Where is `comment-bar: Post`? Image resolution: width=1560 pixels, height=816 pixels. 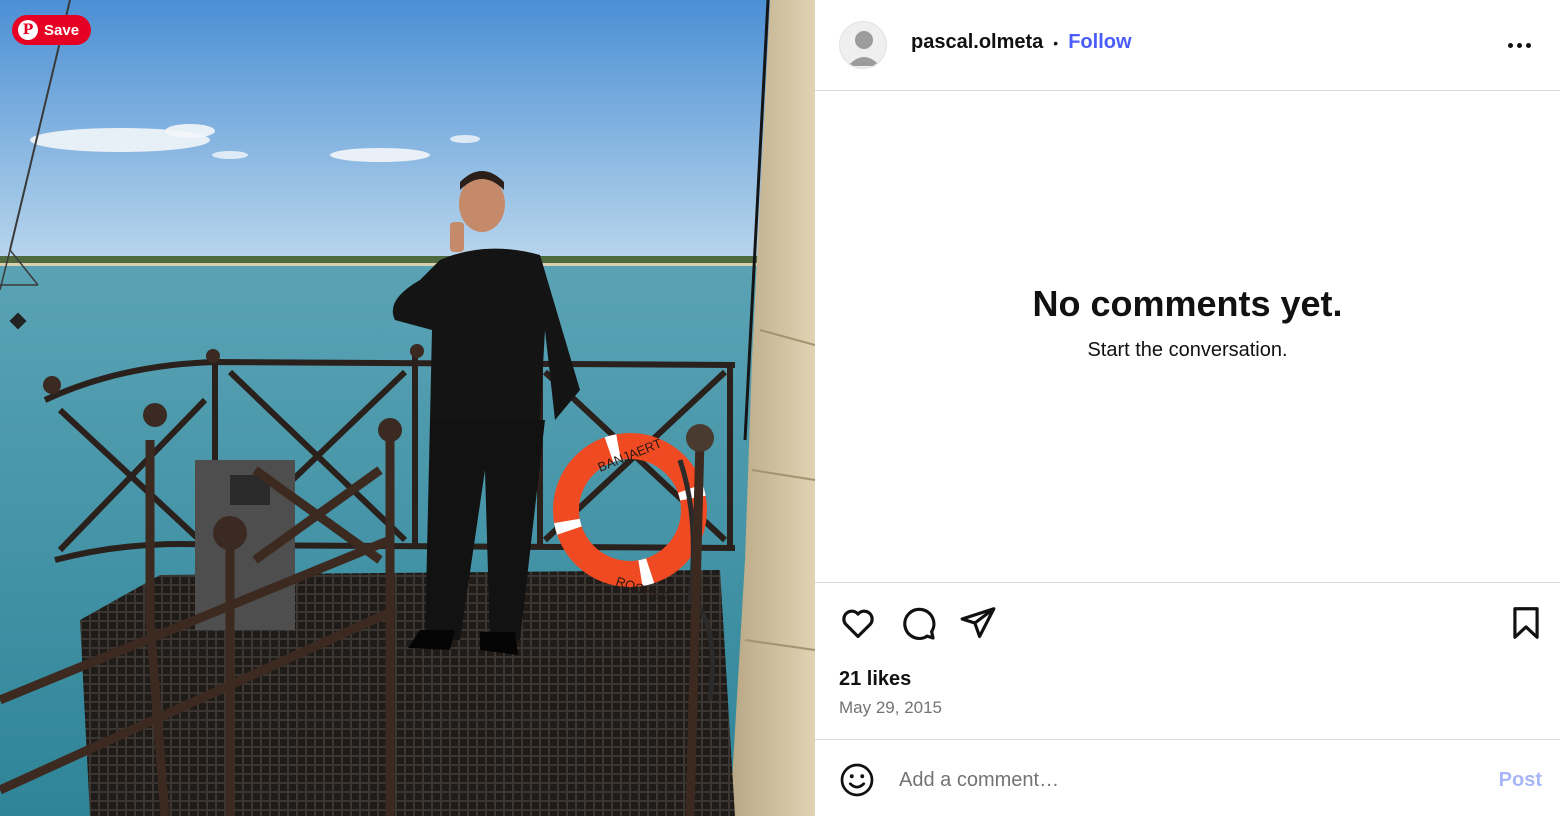 comment-bar: Post is located at coordinates (1187, 777).